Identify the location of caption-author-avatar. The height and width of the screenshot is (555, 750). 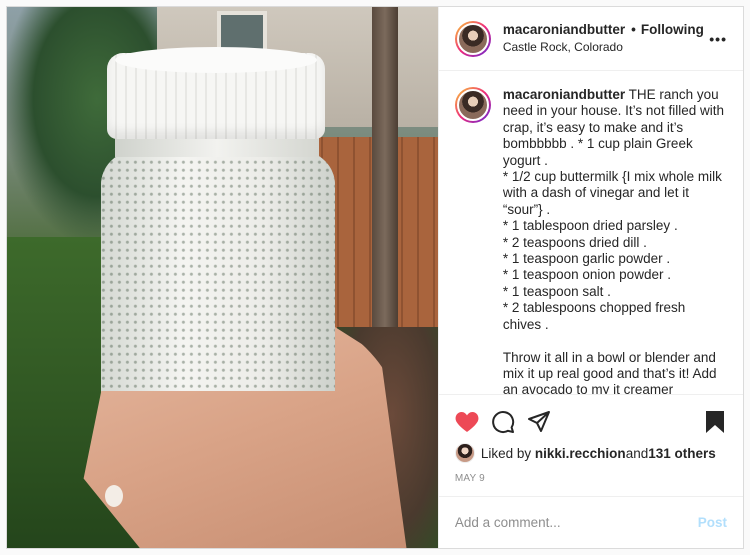
(472, 105).